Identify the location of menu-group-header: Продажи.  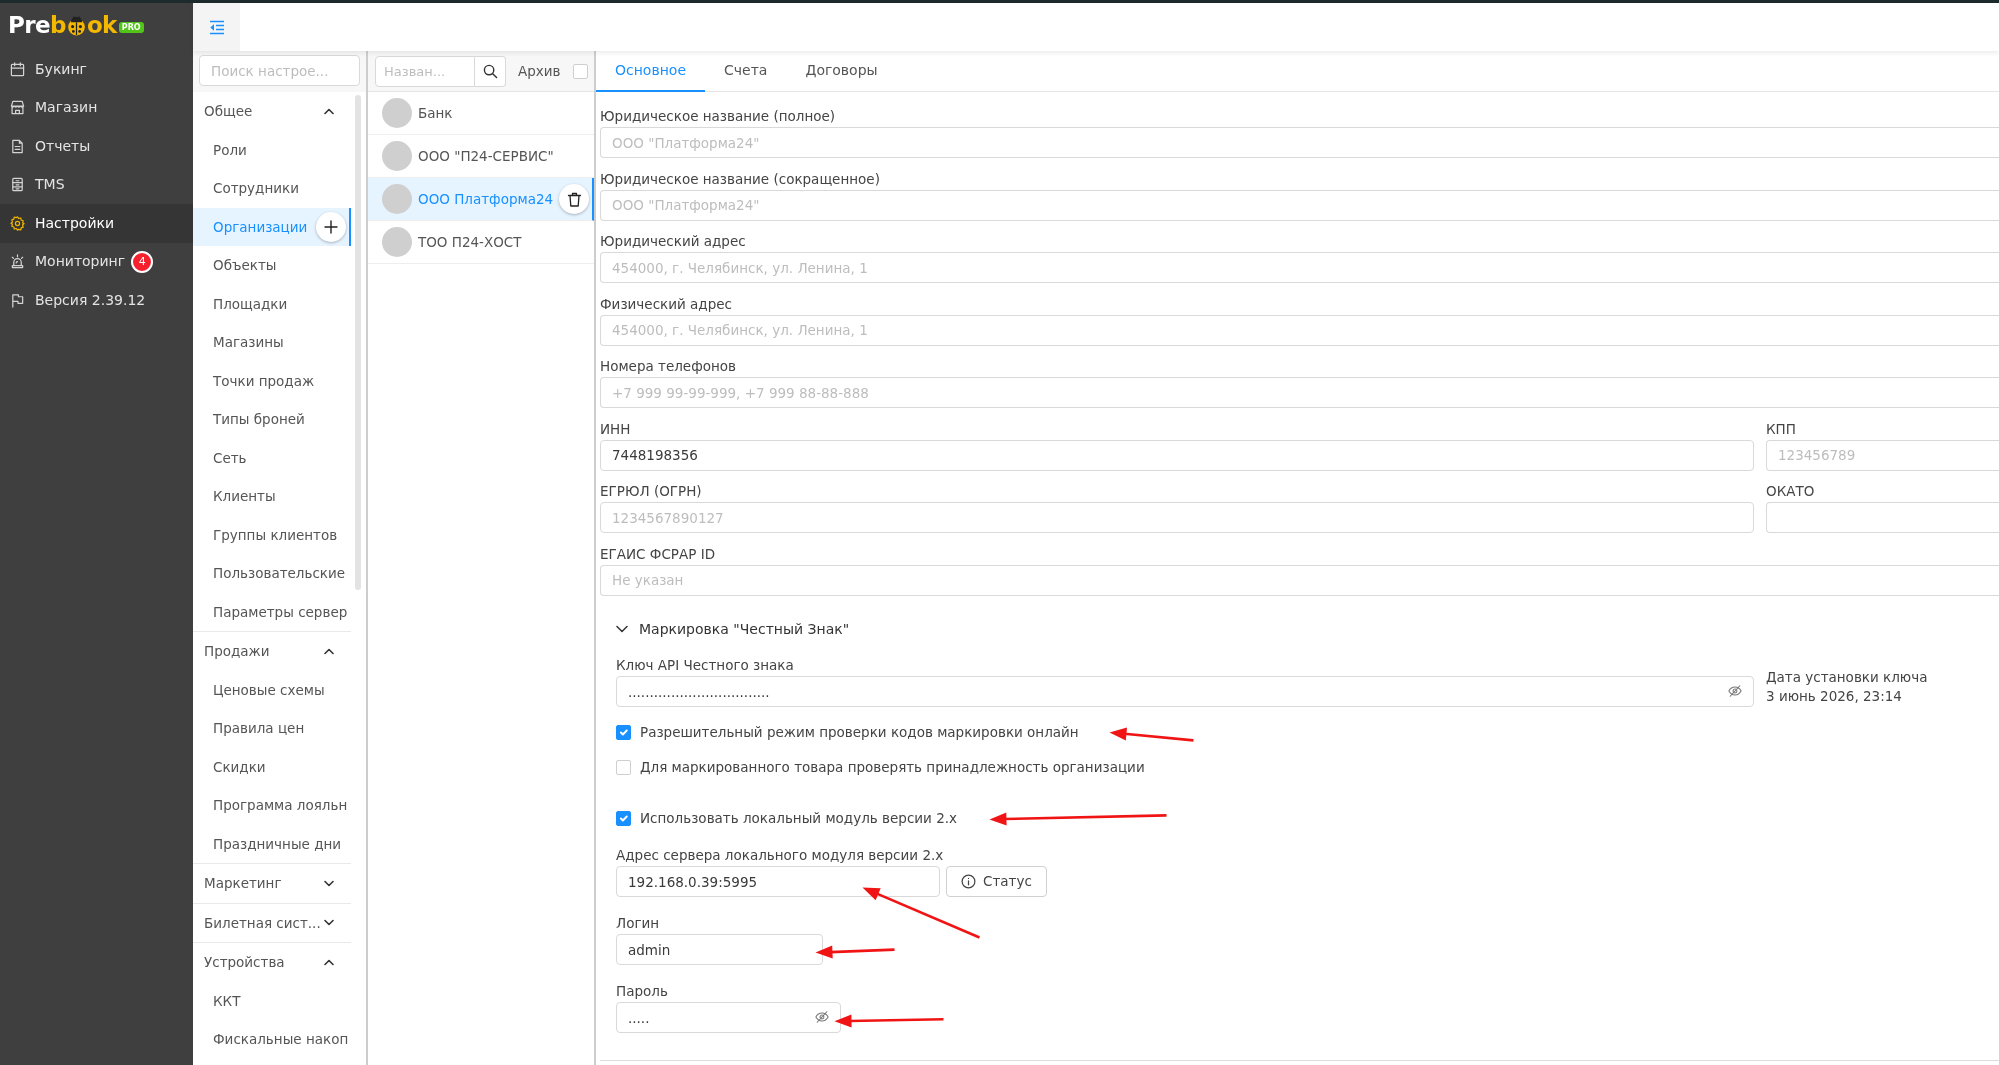
(272, 651).